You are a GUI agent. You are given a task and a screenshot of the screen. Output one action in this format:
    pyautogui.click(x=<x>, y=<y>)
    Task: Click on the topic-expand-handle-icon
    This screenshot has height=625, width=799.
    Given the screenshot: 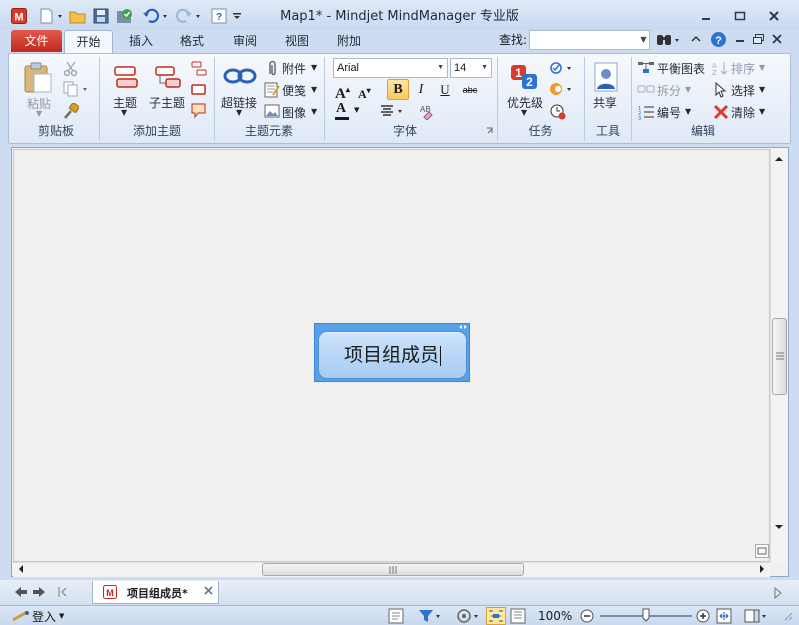 What is the action you would take?
    pyautogui.click(x=463, y=327)
    